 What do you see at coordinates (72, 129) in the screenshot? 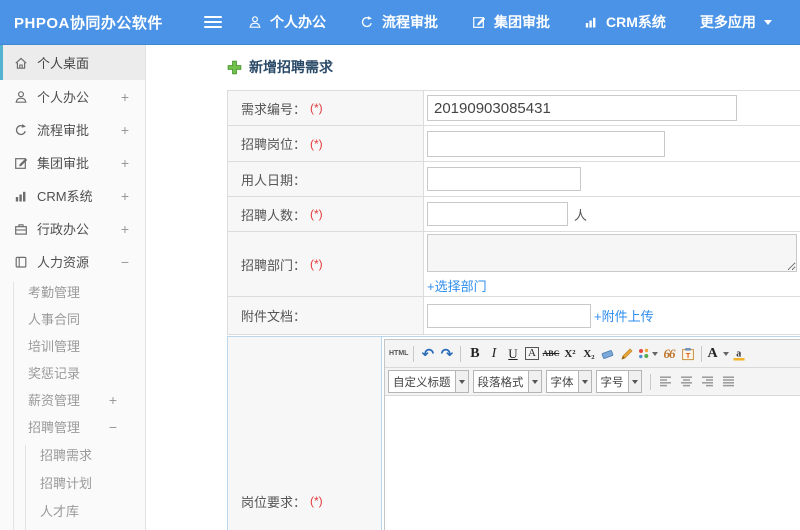
I see `sidebar-item: 流程审批 +` at bounding box center [72, 129].